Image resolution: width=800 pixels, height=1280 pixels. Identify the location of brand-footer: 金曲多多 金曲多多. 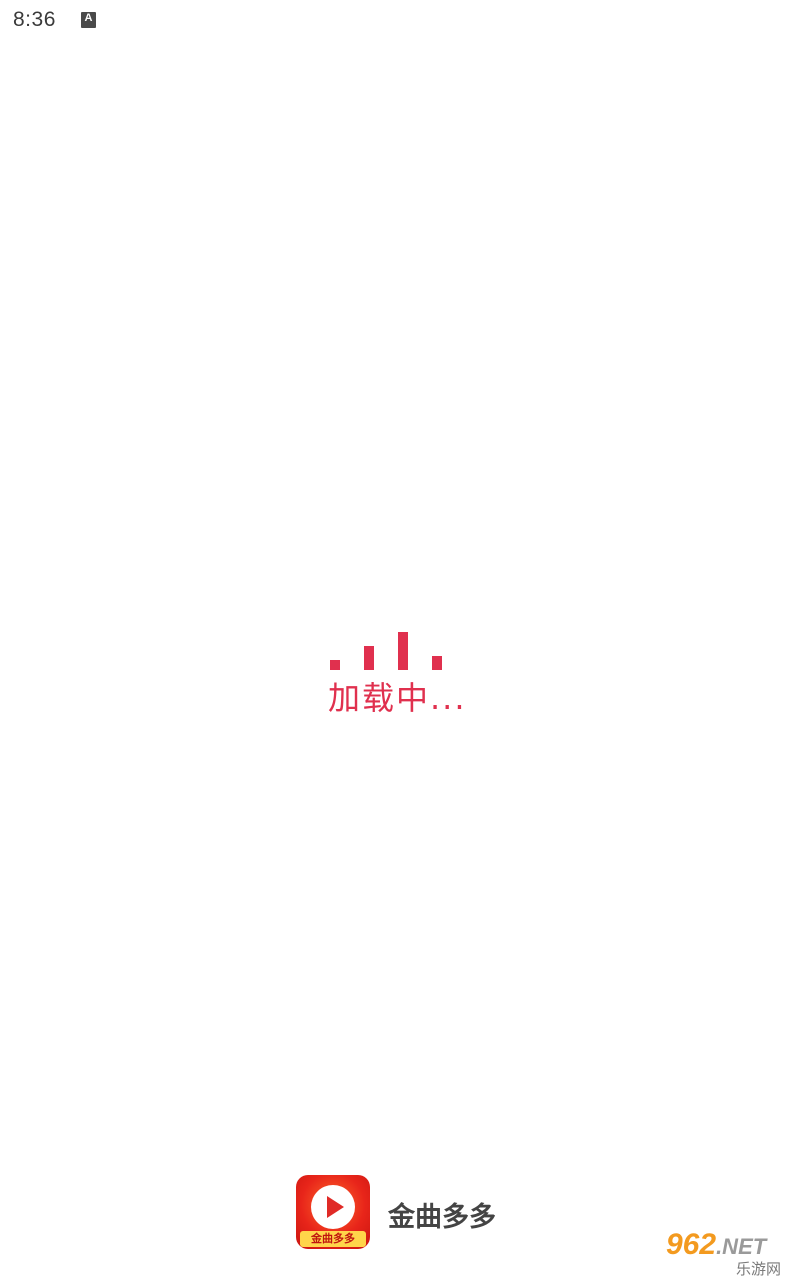
(416, 1213).